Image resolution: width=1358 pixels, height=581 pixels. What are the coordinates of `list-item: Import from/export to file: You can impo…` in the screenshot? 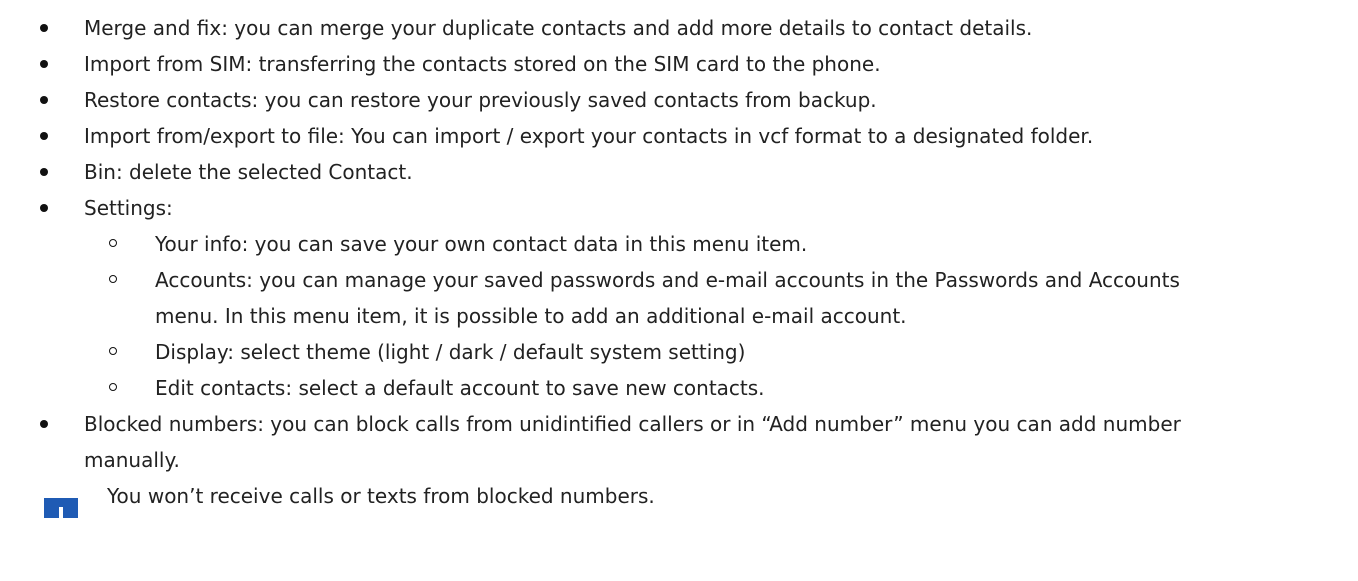 It's located at (679, 136).